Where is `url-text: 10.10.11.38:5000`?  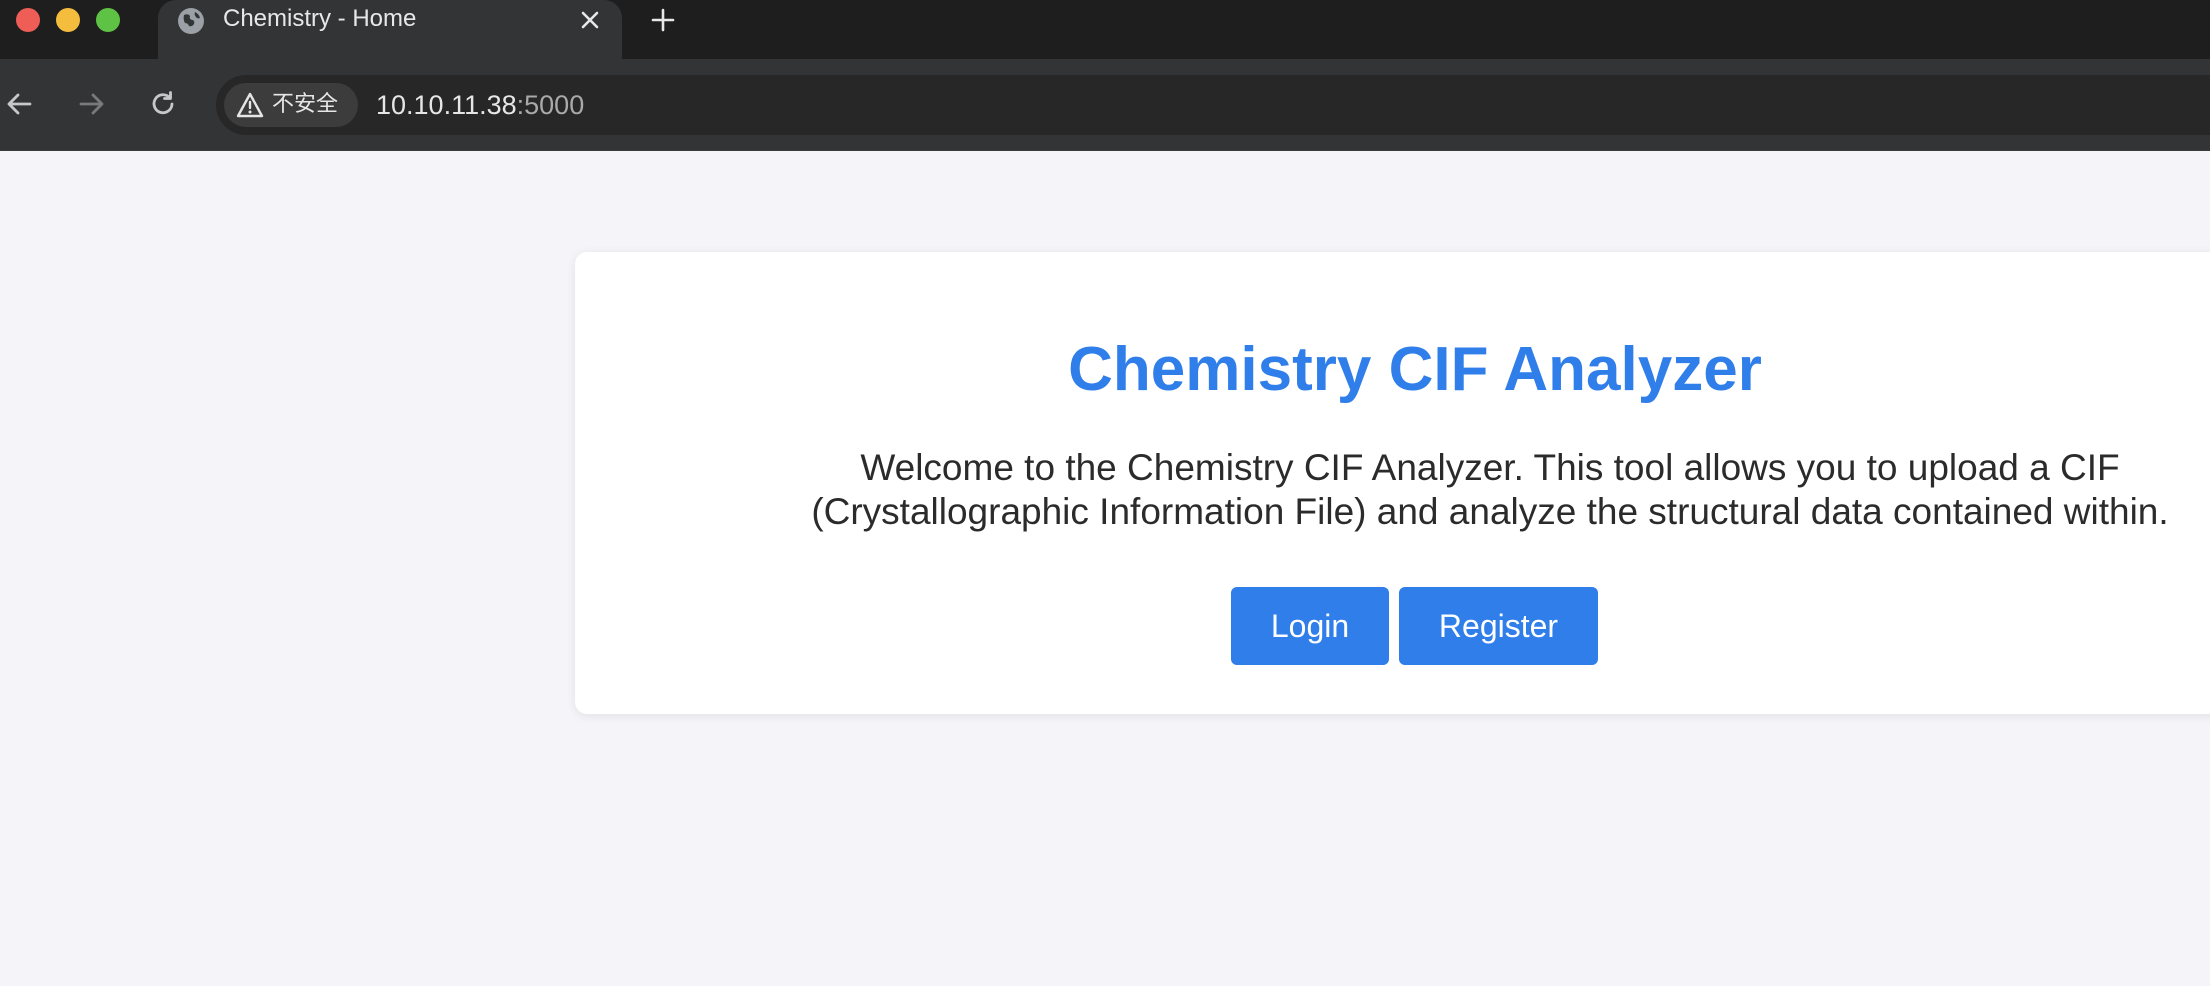
url-text: 10.10.11.38:5000 is located at coordinates (480, 105).